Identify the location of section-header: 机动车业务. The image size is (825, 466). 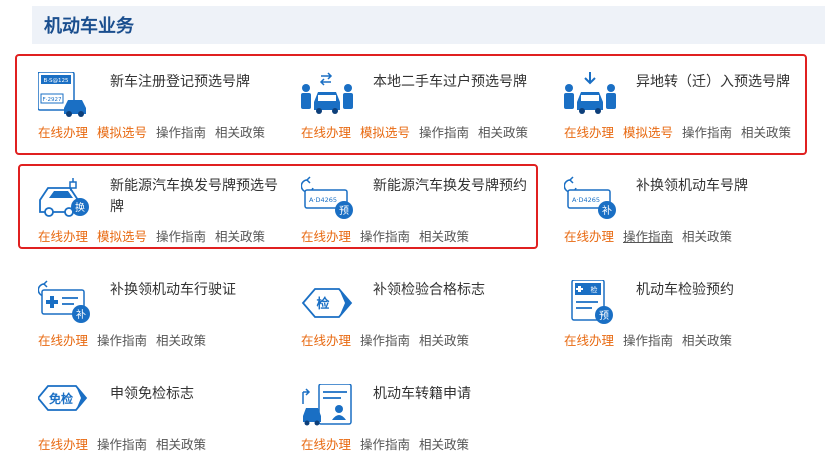
(428, 25).